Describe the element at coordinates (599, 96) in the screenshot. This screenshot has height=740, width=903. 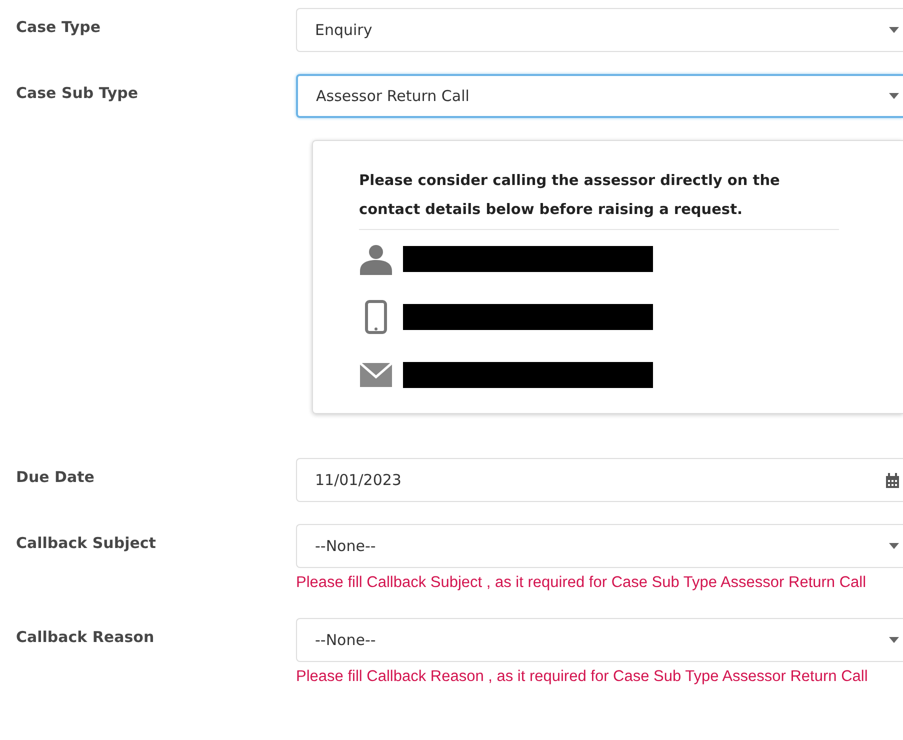
I see `dropdown-field: Assessor Return Call` at that location.